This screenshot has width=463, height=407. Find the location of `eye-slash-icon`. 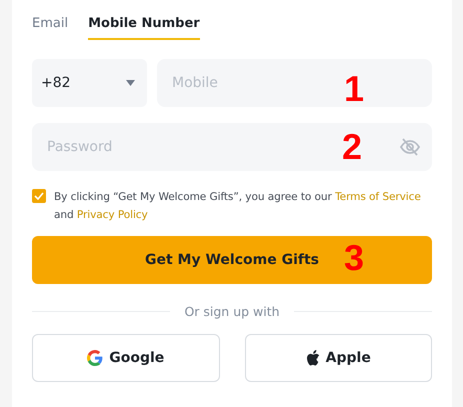

eye-slash-icon is located at coordinates (410, 147).